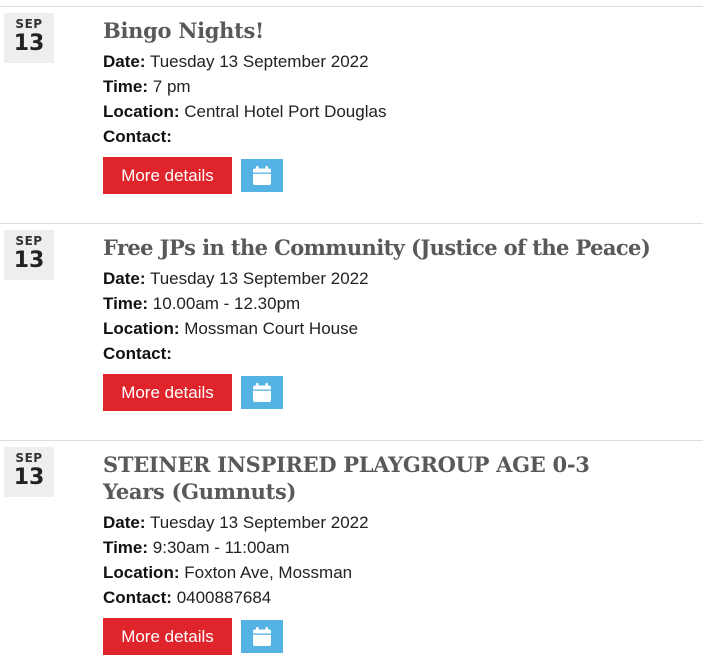  What do you see at coordinates (403, 328) in the screenshot?
I see `event-location-row: Location: Mossman Court House` at bounding box center [403, 328].